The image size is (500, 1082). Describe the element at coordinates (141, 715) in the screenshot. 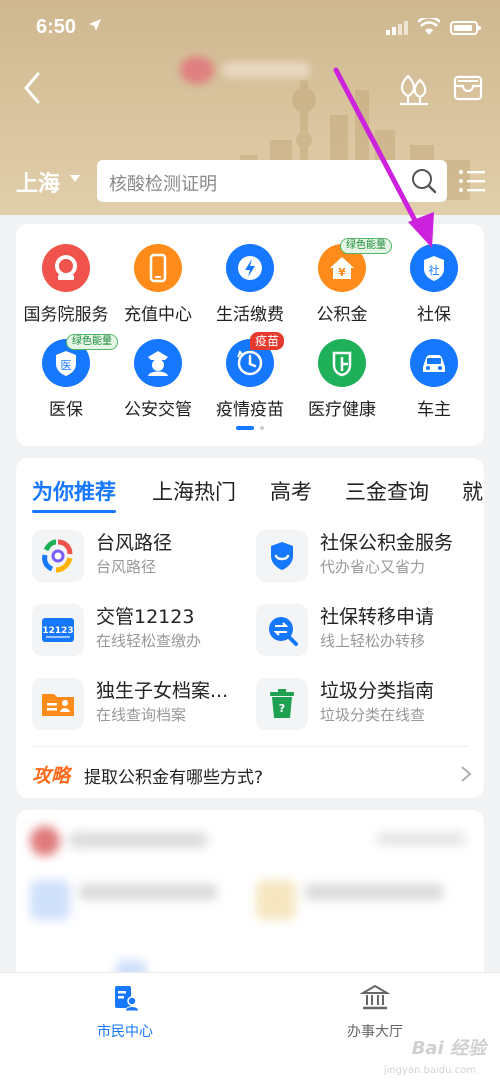

I see `item-subtitle: 在线查询档案` at that location.